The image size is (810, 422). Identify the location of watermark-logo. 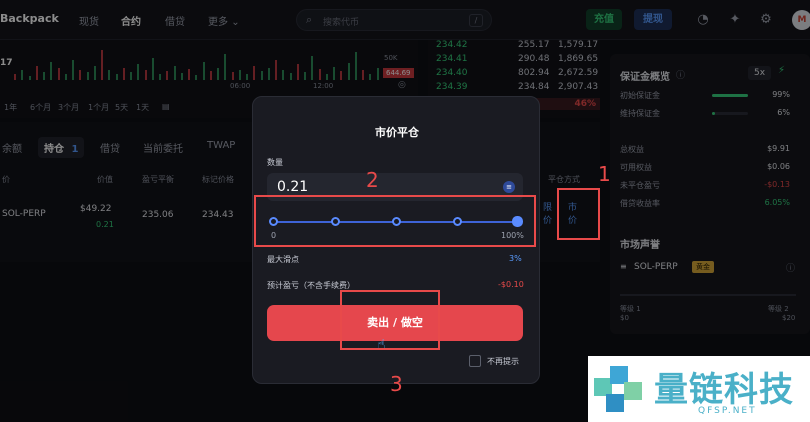
(620, 390).